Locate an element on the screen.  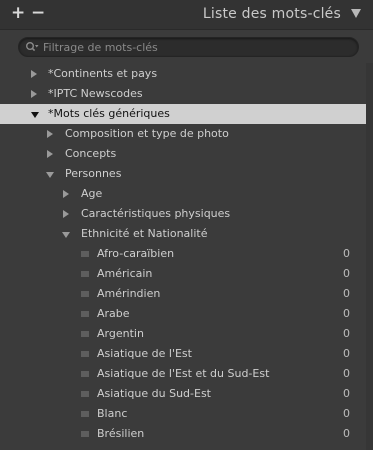
tree-row-keyword: Asiatique de l'Est 0 is located at coordinates (183, 354).